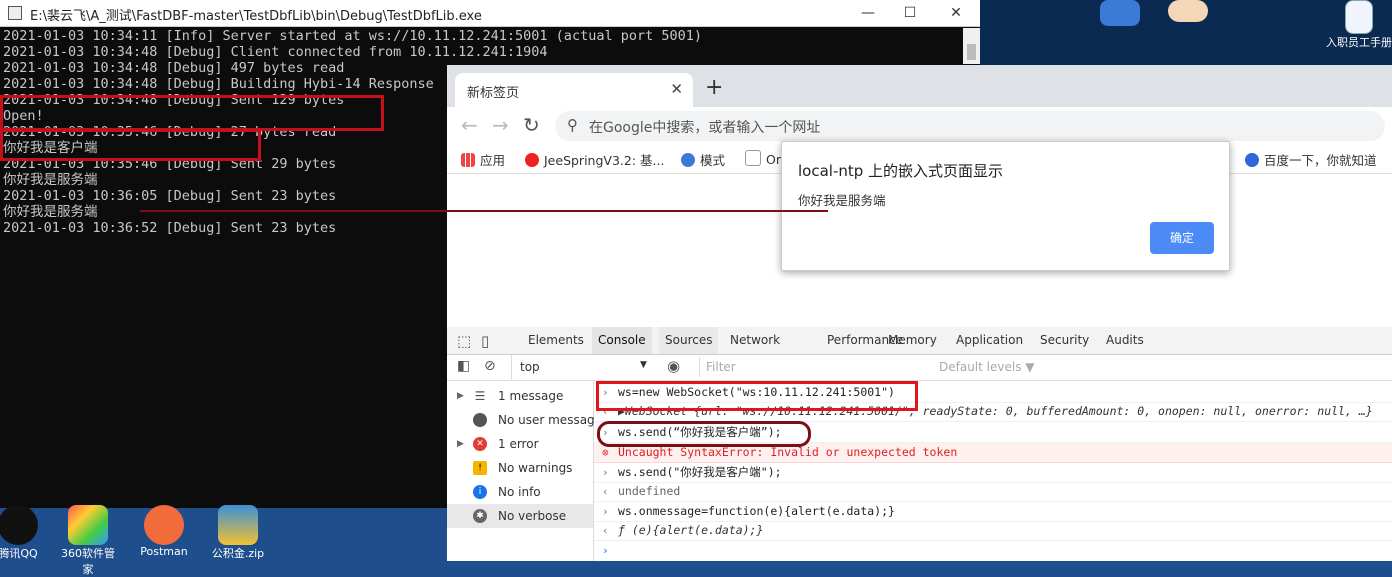  Describe the element at coordinates (1252, 160) in the screenshot. I see `baidu-paw-icon` at that location.